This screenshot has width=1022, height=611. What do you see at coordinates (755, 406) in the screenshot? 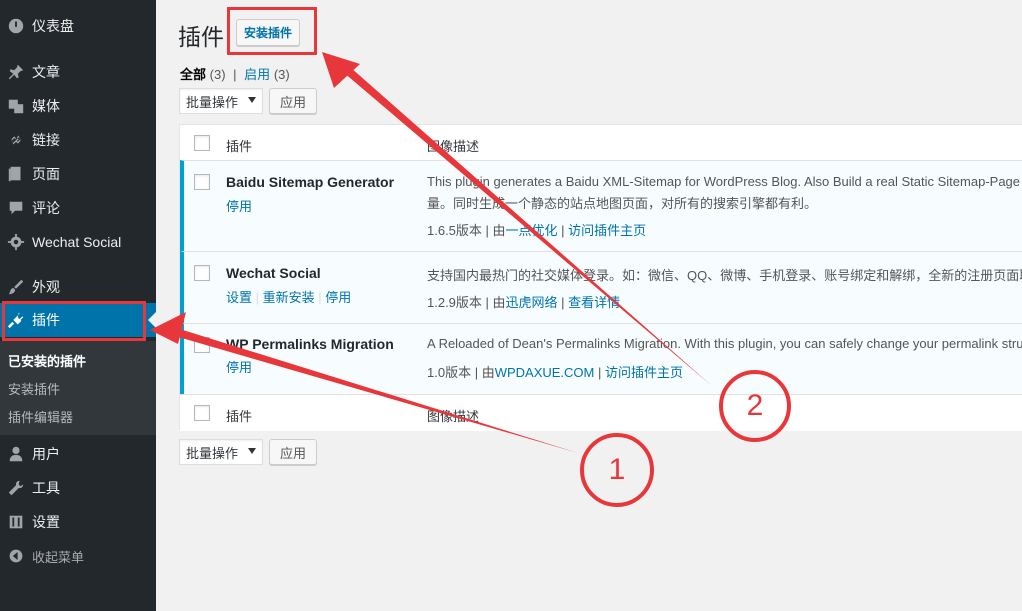
I see `annotation-circle-2: 2` at bounding box center [755, 406].